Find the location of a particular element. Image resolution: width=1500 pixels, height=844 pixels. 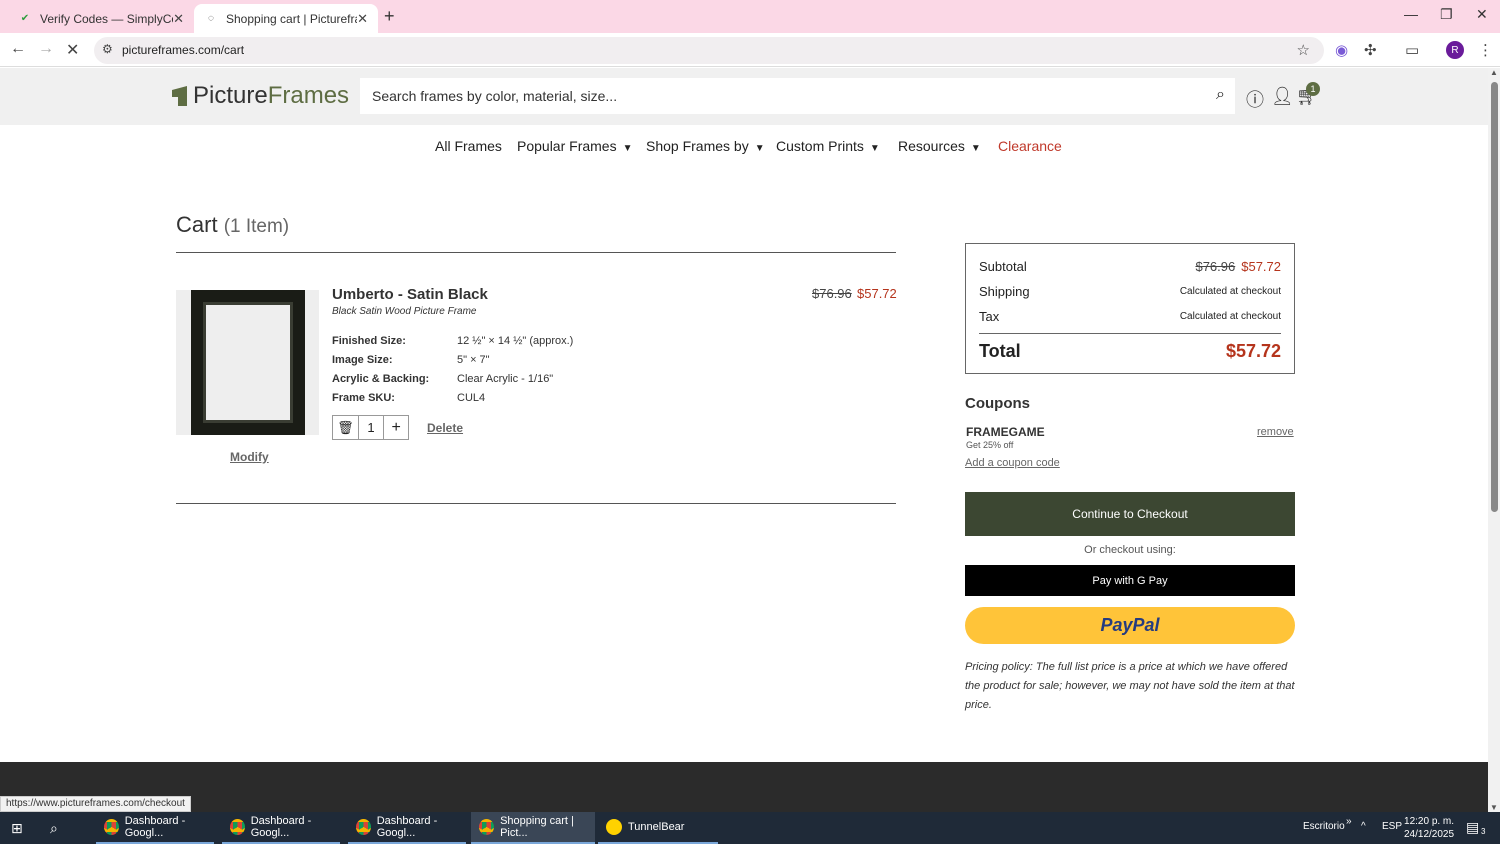

continue-to-checkout-button: Continue to Checkout is located at coordinates (1130, 514).